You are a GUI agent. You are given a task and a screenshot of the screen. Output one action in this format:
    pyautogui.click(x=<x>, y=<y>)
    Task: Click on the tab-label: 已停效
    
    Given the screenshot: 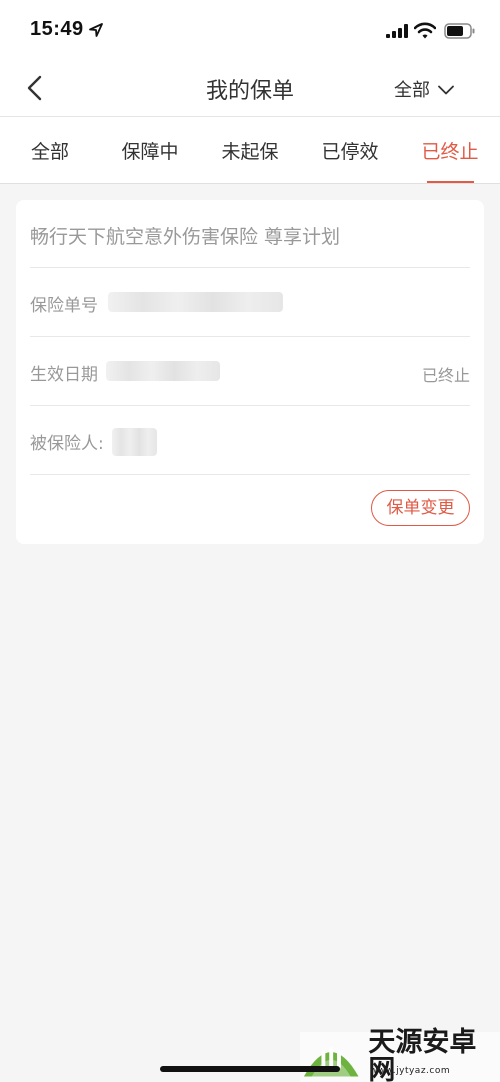 What is the action you would take?
    pyautogui.click(x=350, y=152)
    